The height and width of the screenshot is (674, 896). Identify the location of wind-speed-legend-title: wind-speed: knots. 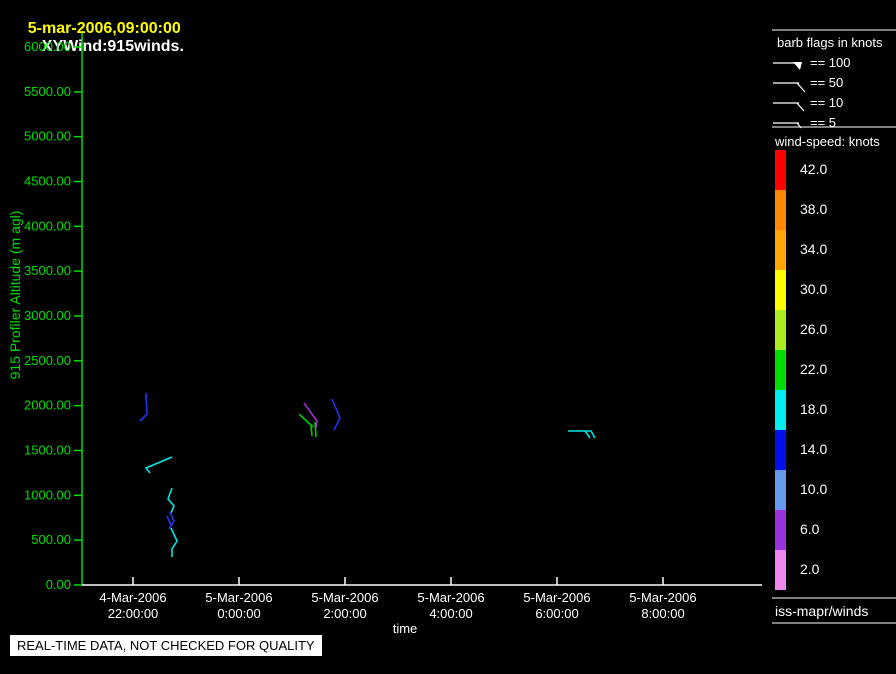
(827, 141).